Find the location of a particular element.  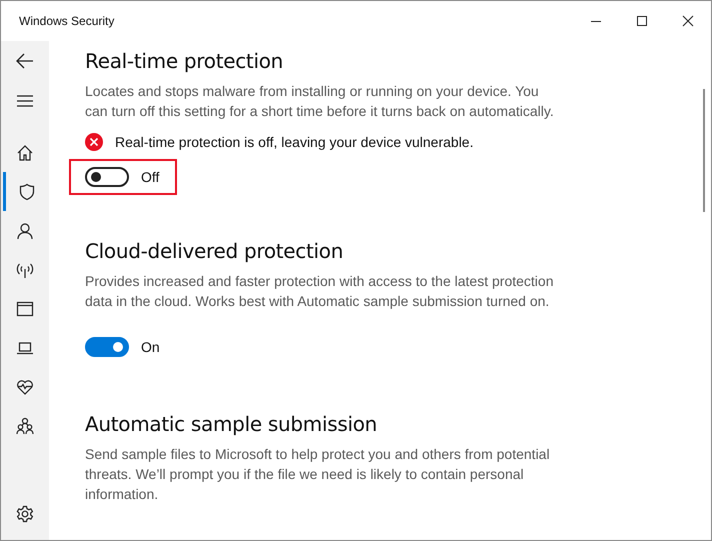

section-heading: Automatic sample submission is located at coordinates (231, 424).